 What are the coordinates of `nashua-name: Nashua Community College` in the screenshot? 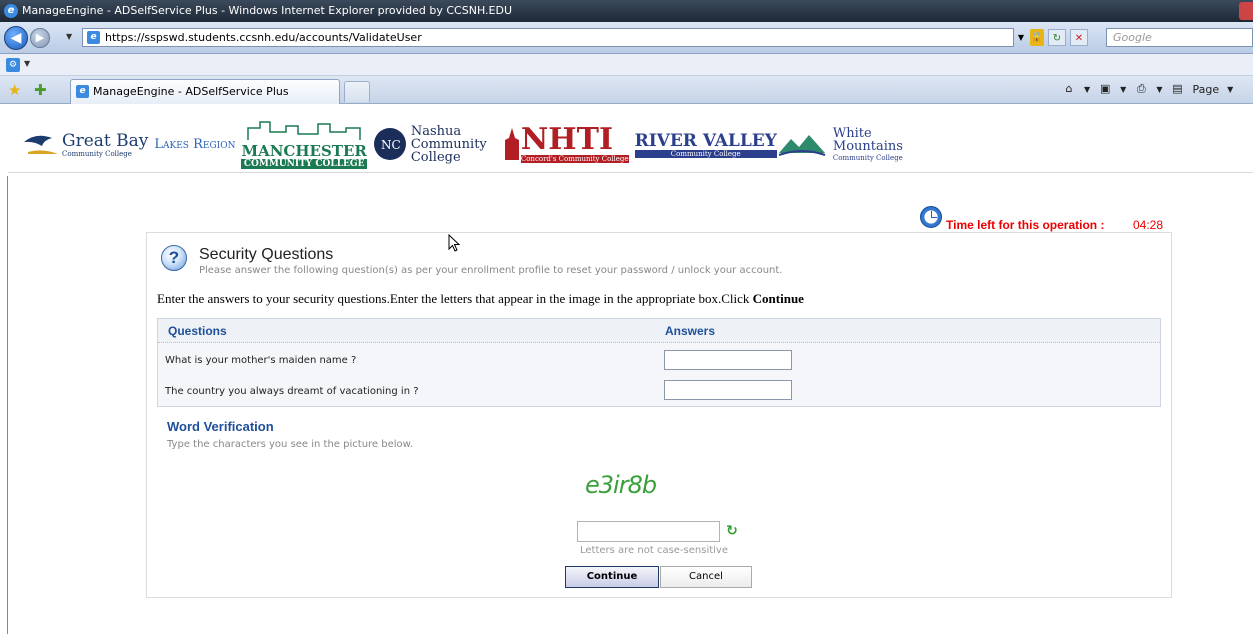 It's located at (448, 144).